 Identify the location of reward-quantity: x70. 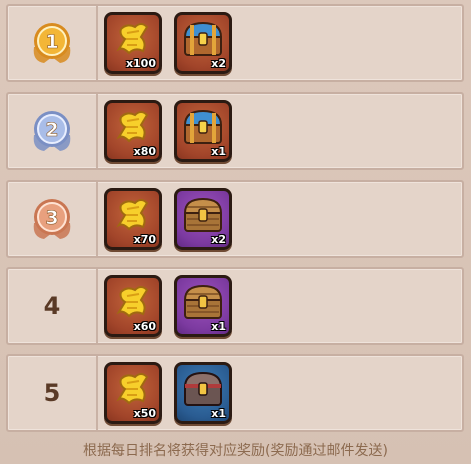
(144, 239).